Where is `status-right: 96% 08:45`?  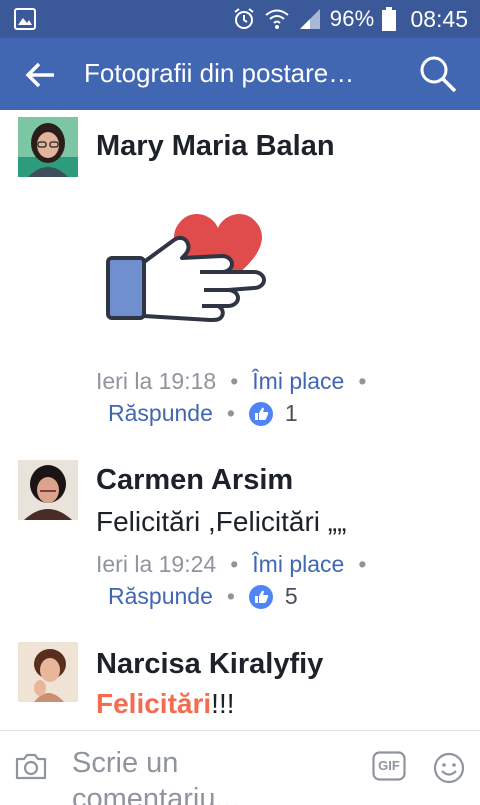
status-right: 96% 08:45 is located at coordinates (350, 19).